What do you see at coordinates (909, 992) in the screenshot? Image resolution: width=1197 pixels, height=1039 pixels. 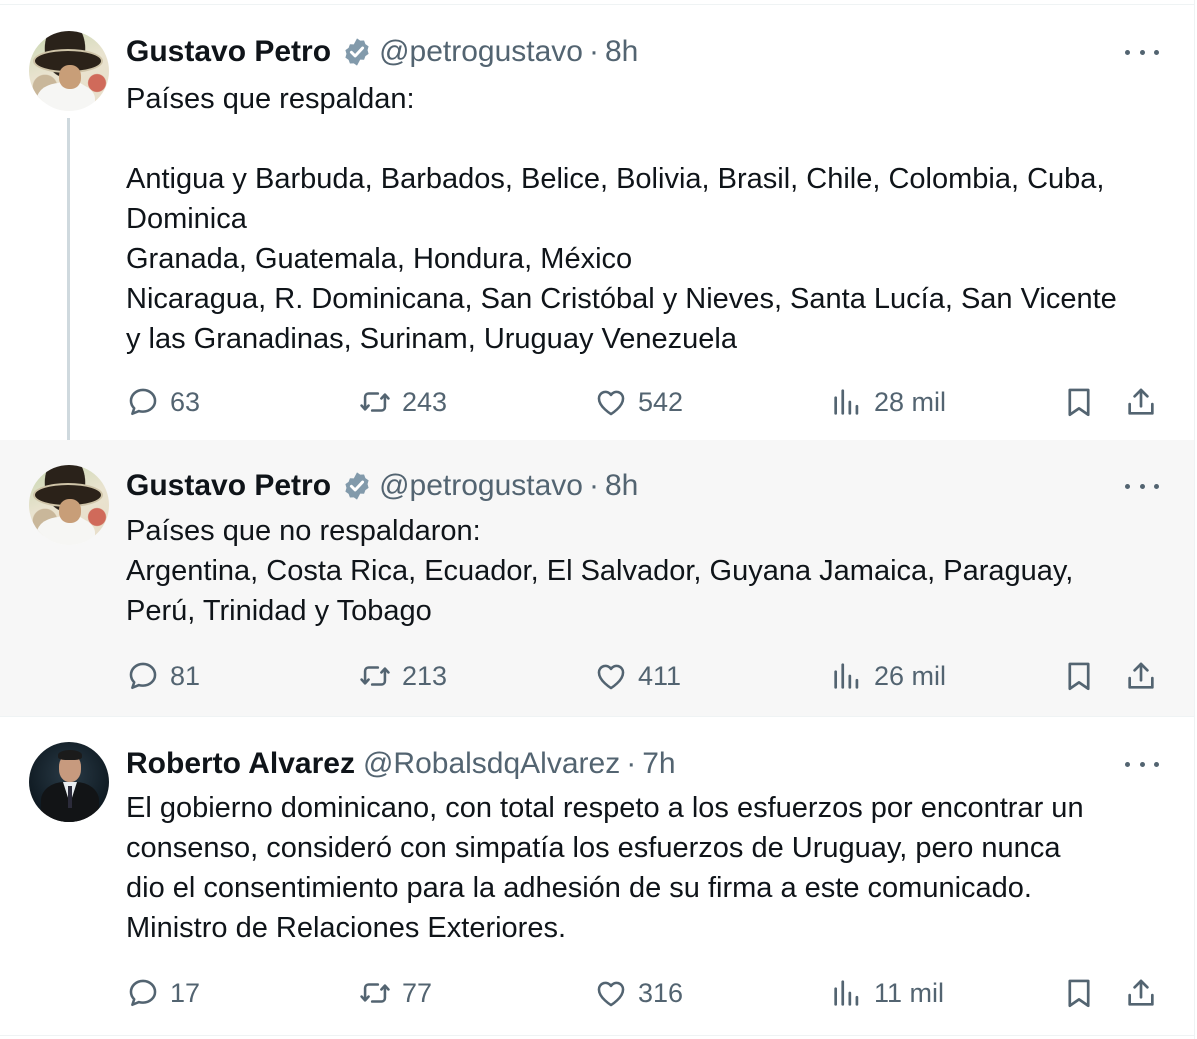 I see `views-count: 11 mil` at bounding box center [909, 992].